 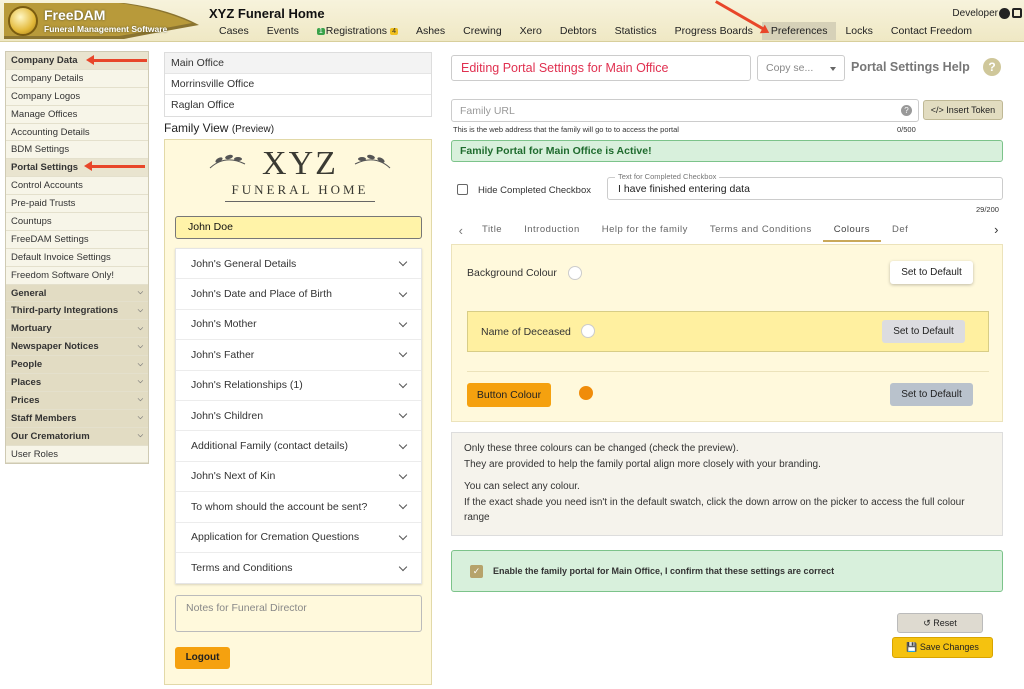 I want to click on sidebar-item-places: Places ⌵, so click(x=77, y=383).